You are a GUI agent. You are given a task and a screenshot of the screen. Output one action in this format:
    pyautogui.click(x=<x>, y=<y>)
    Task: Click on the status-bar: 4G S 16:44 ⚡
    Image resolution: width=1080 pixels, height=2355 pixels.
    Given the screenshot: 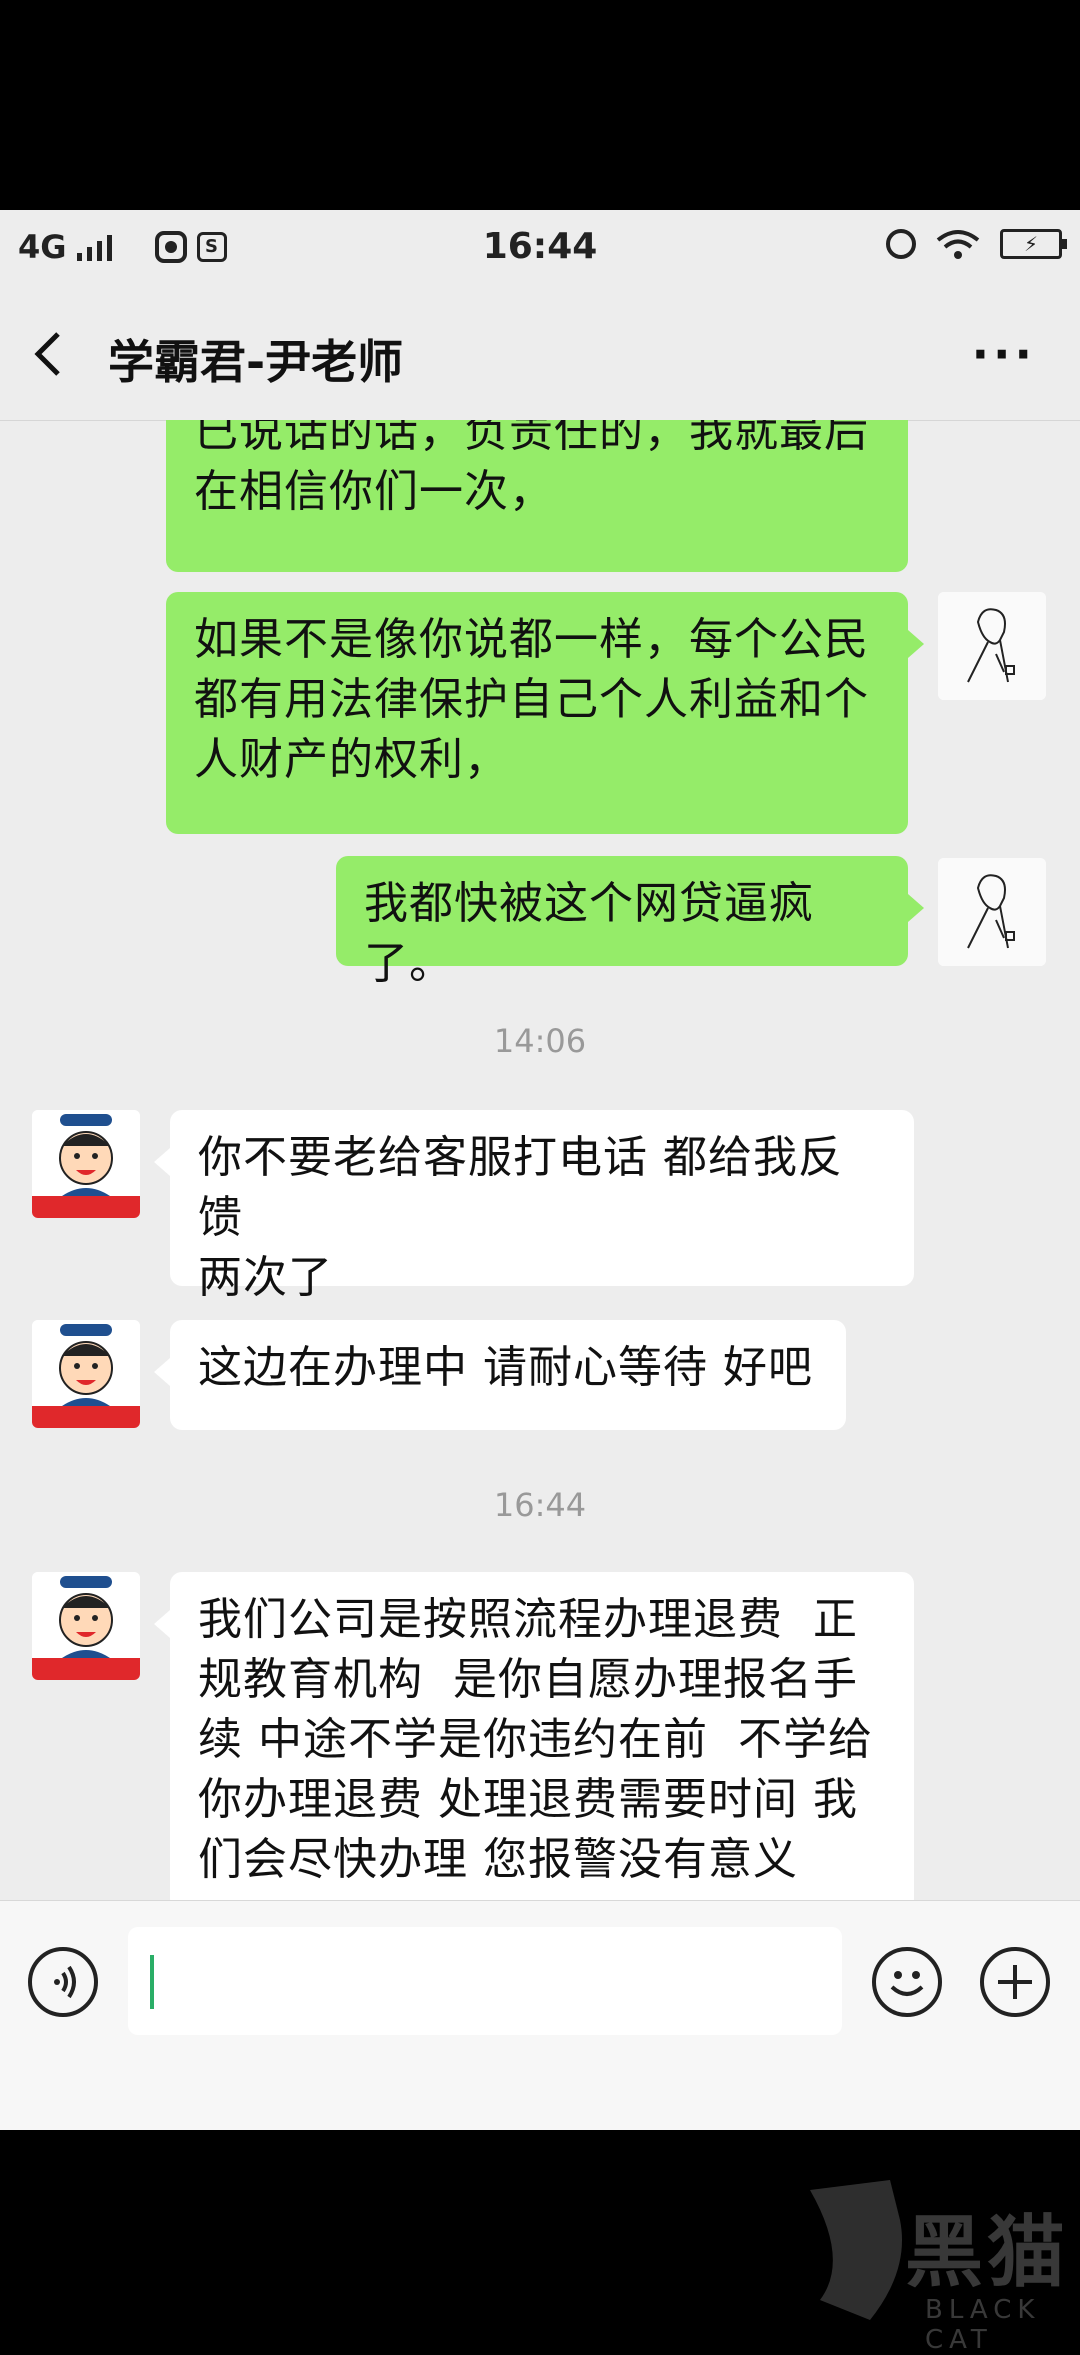 What is the action you would take?
    pyautogui.click(x=540, y=250)
    